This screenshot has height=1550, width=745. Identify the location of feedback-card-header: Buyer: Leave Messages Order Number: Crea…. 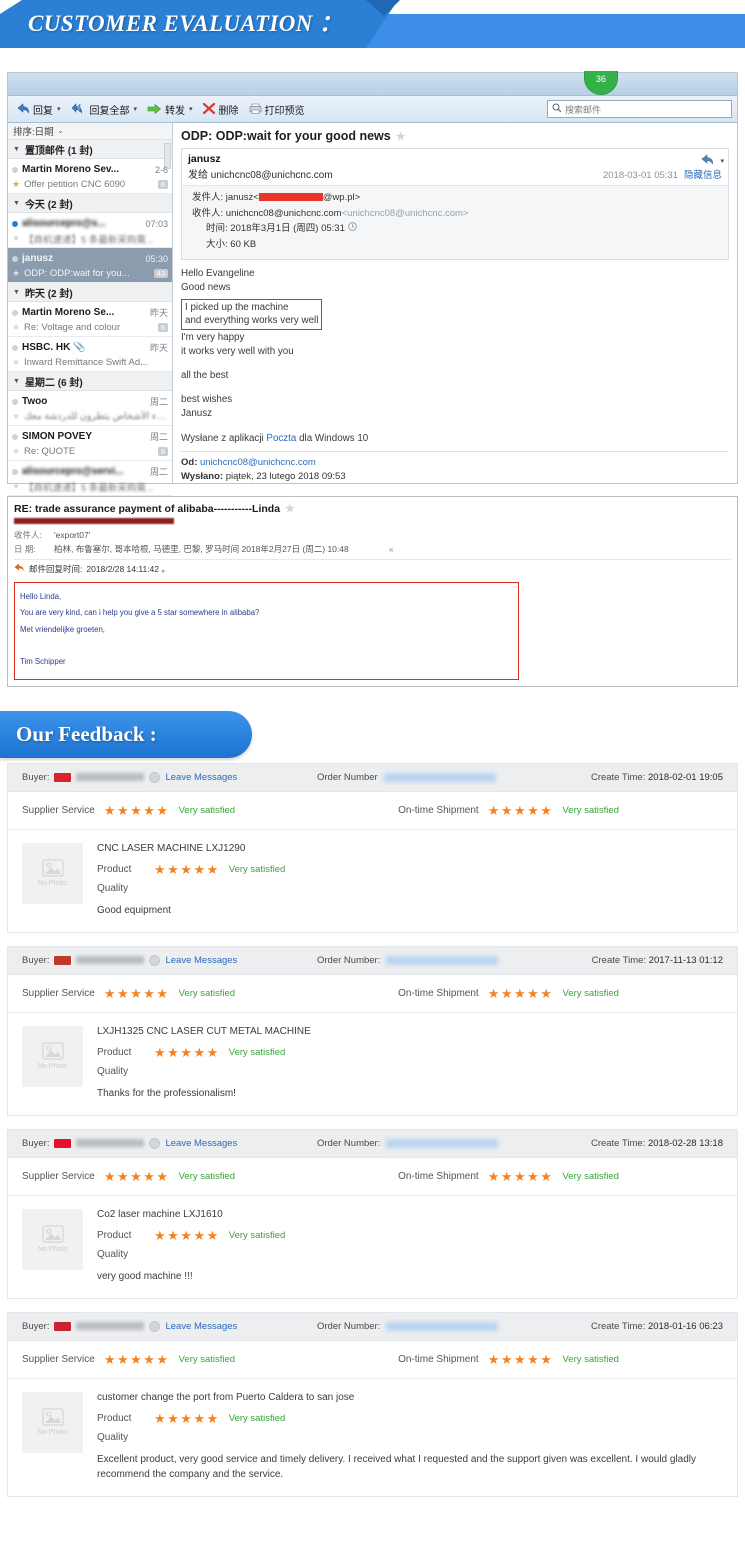
(372, 1326).